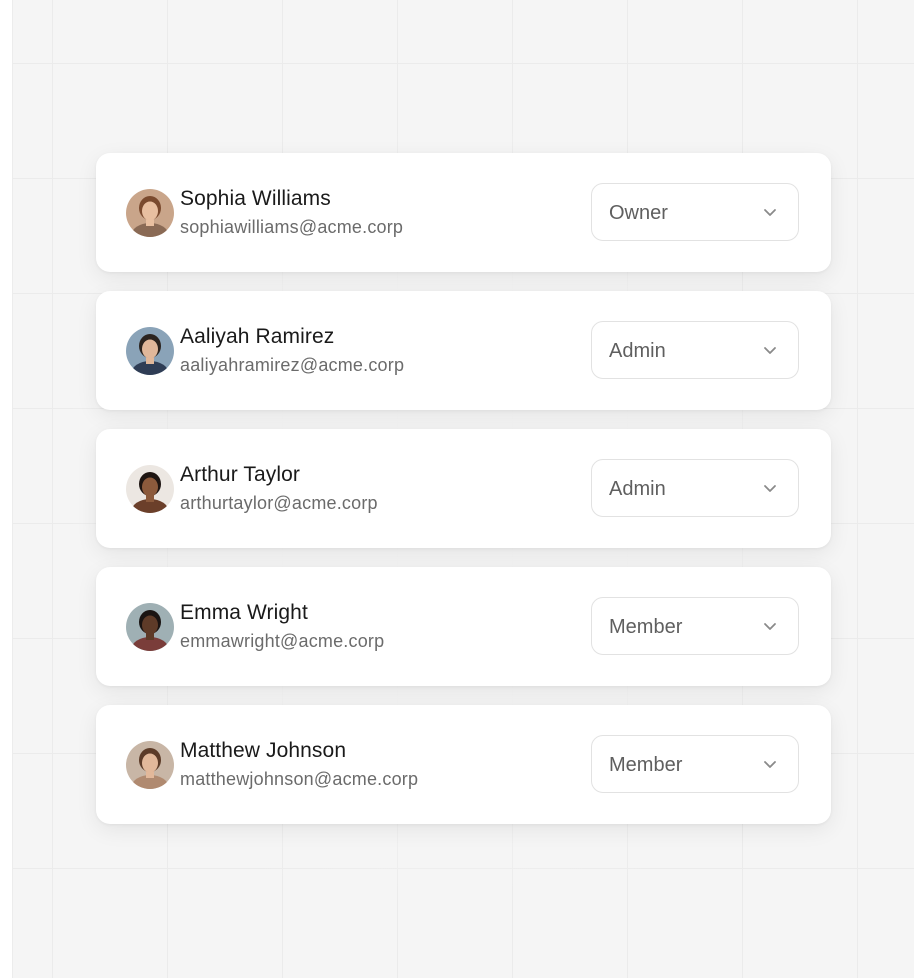 This screenshot has height=978, width=914. What do you see at coordinates (257, 336) in the screenshot?
I see `member-name: Aaliyah Ramirez` at bounding box center [257, 336].